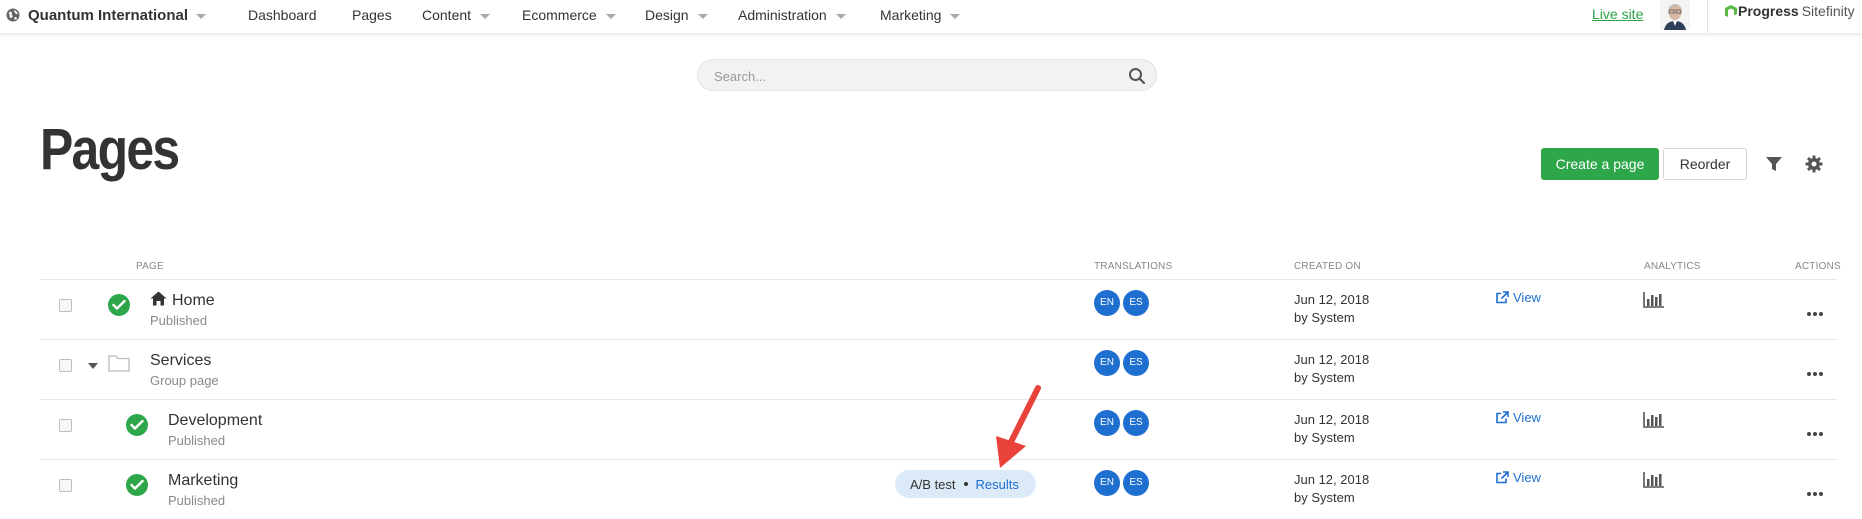 The image size is (1862, 519). I want to click on search-input, so click(914, 76).